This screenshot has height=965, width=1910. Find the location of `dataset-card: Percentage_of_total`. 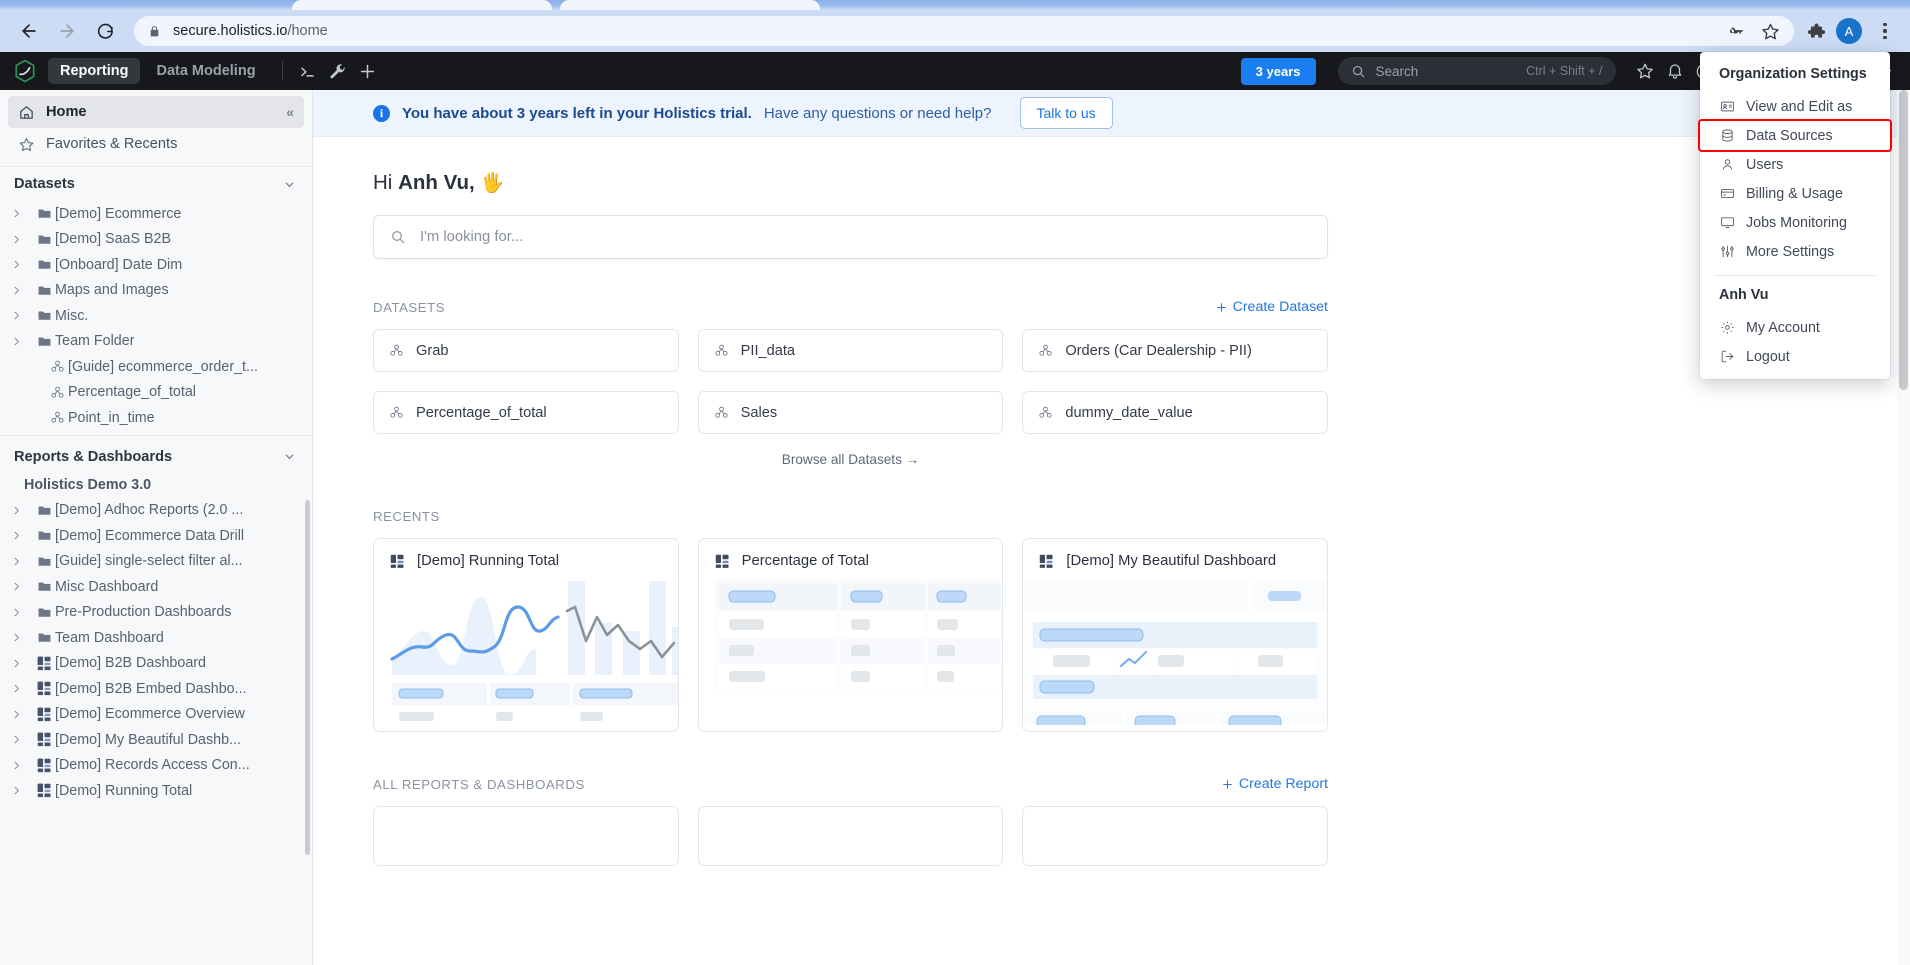

dataset-card: Percentage_of_total is located at coordinates (526, 412).